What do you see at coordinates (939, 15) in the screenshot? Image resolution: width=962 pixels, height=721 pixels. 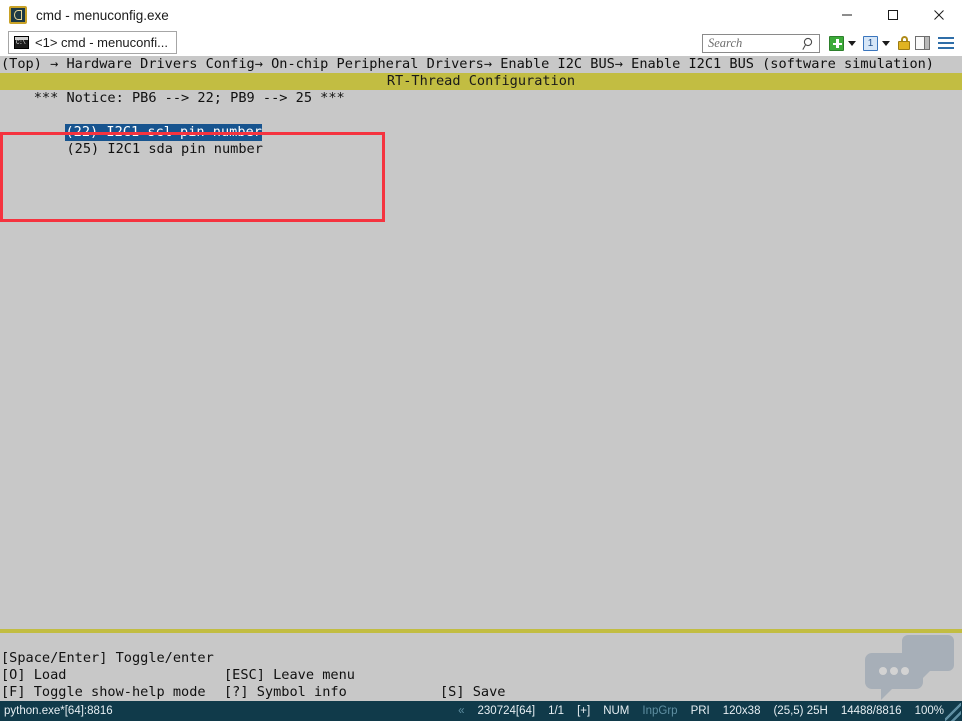 I see `close-button` at bounding box center [939, 15].